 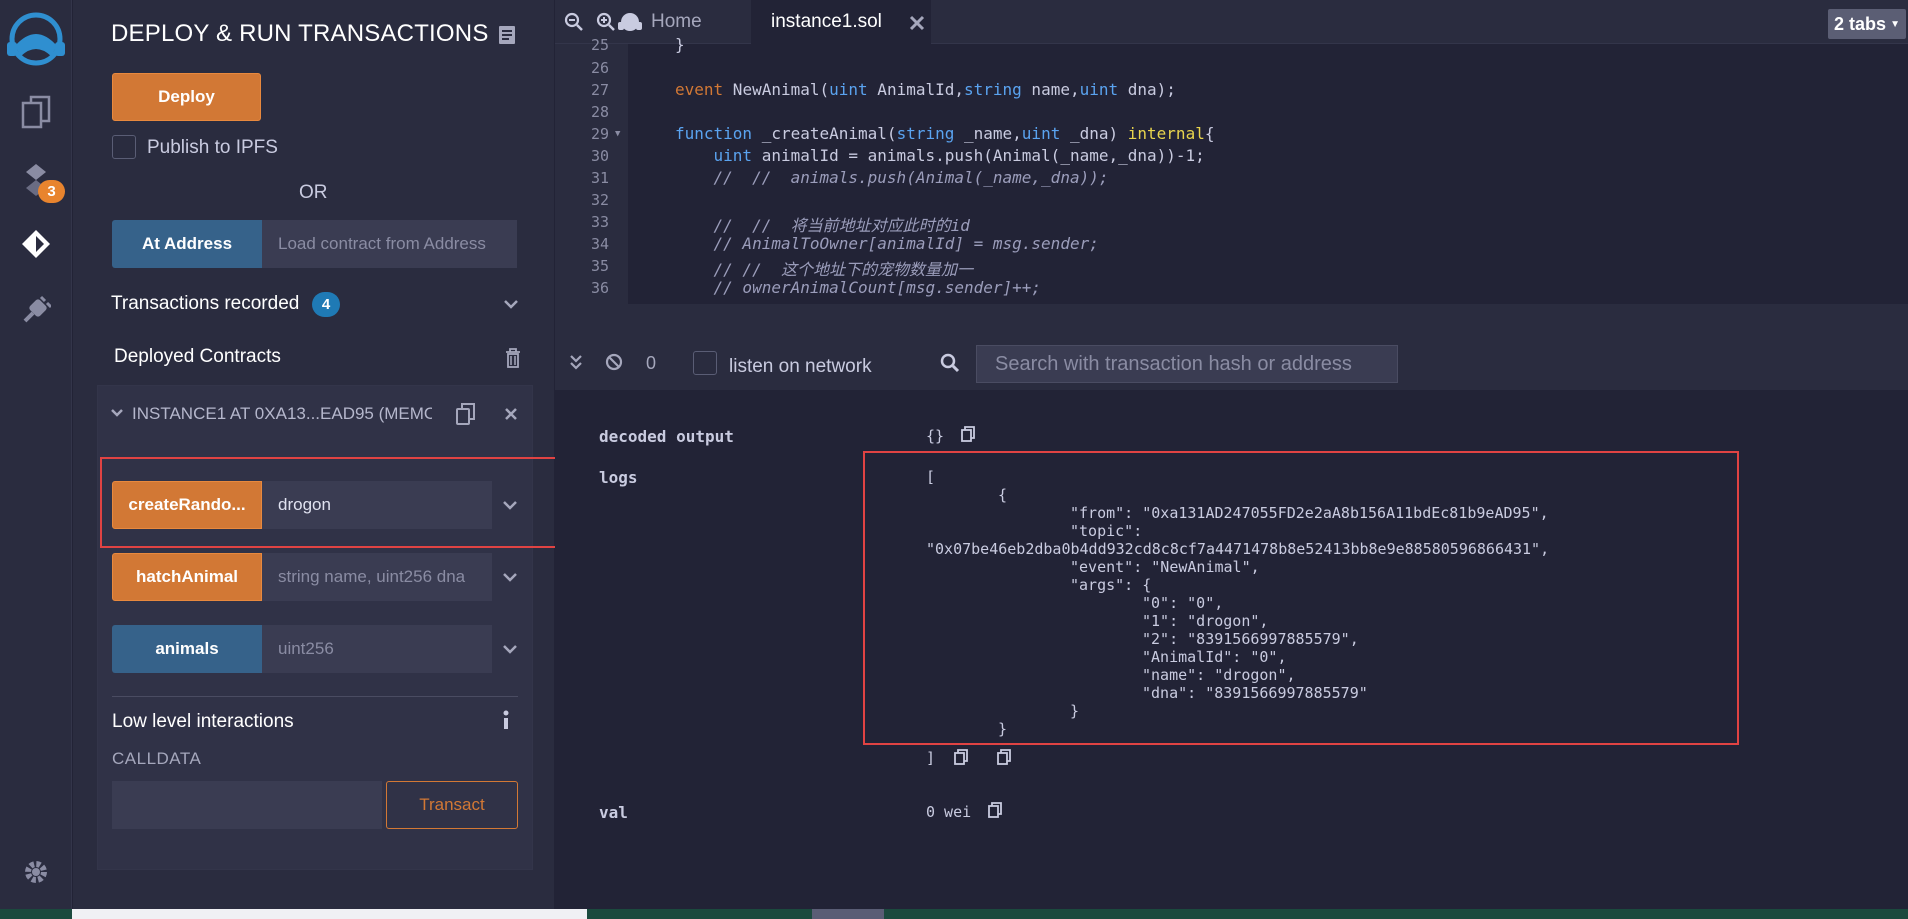 I want to click on plugin-manager-icon, so click(x=36, y=310).